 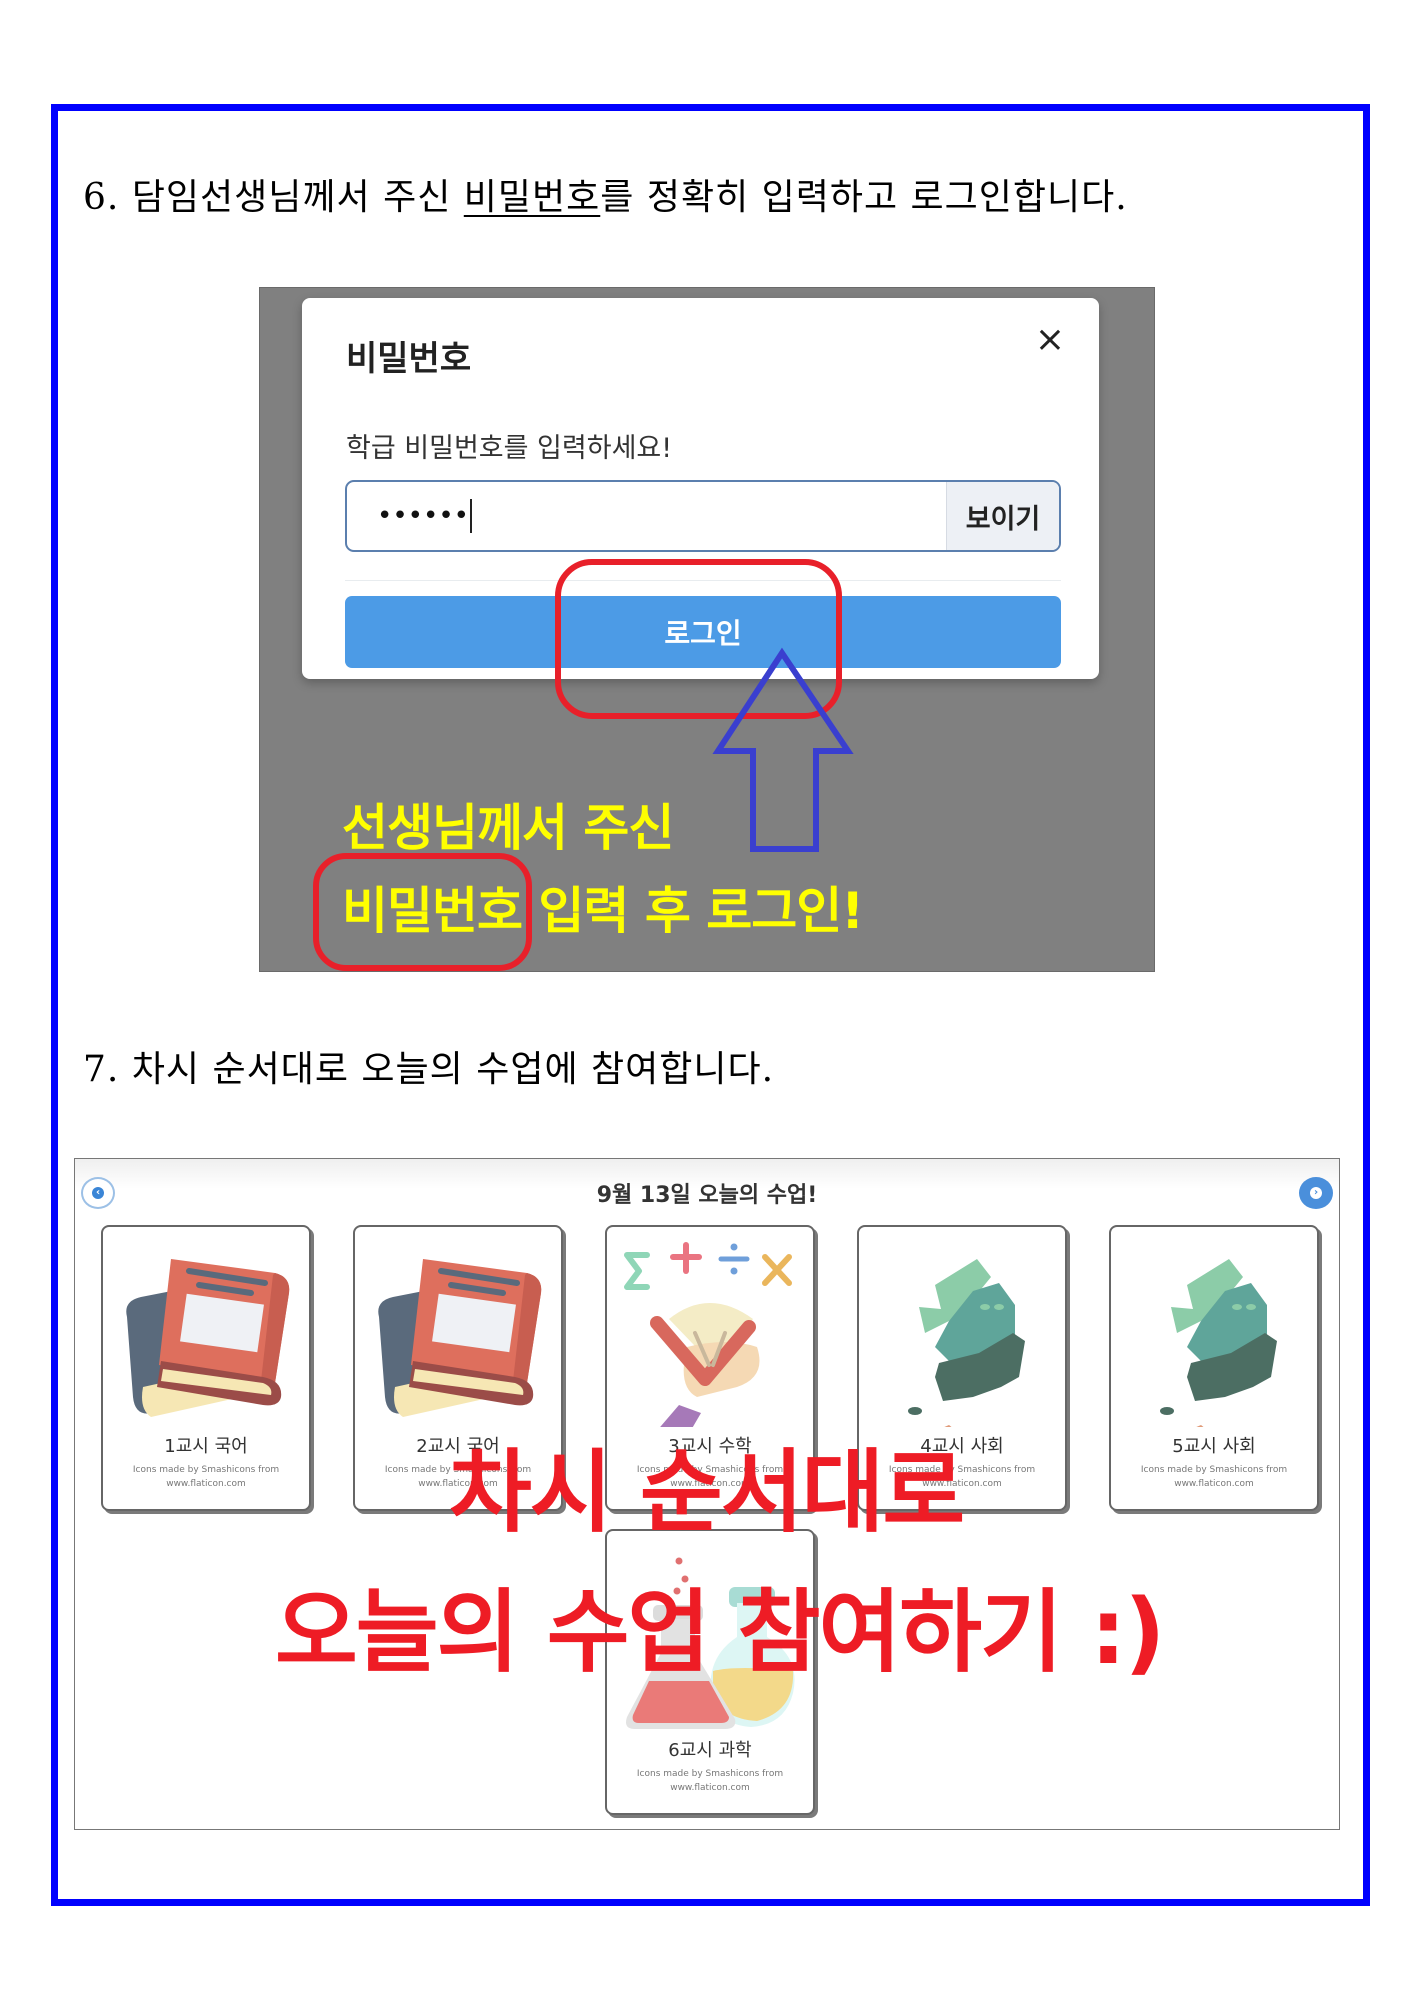 What do you see at coordinates (206, 1446) in the screenshot?
I see `card-label: 1교시 국어` at bounding box center [206, 1446].